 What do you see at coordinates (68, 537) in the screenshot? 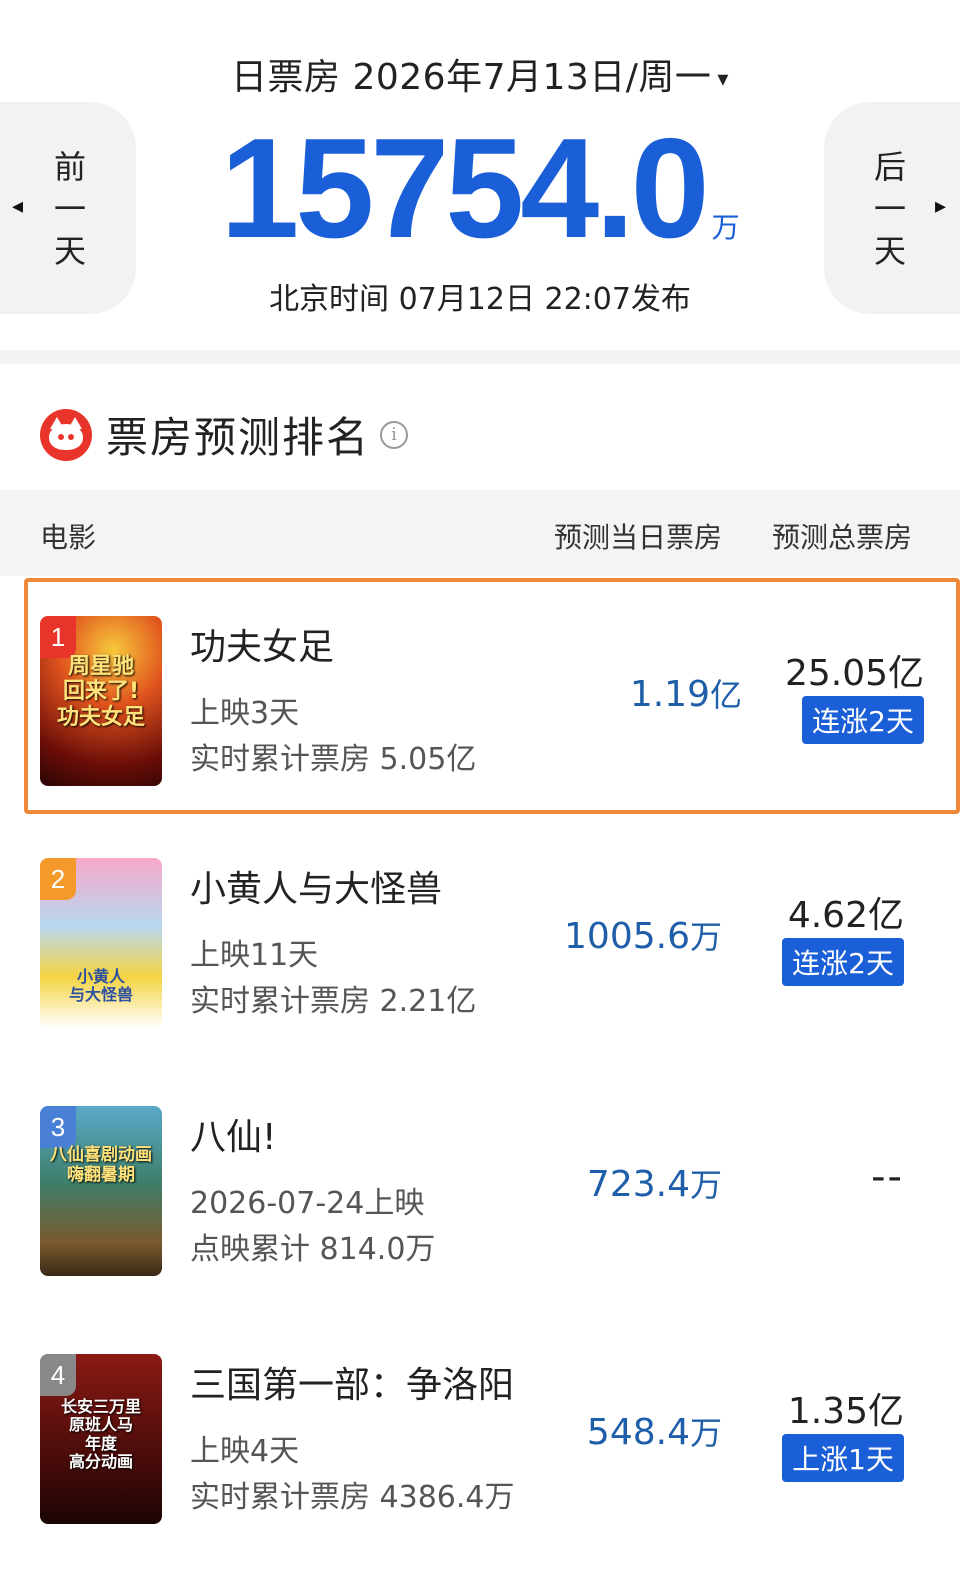
I see `column-header-movie: 电影` at bounding box center [68, 537].